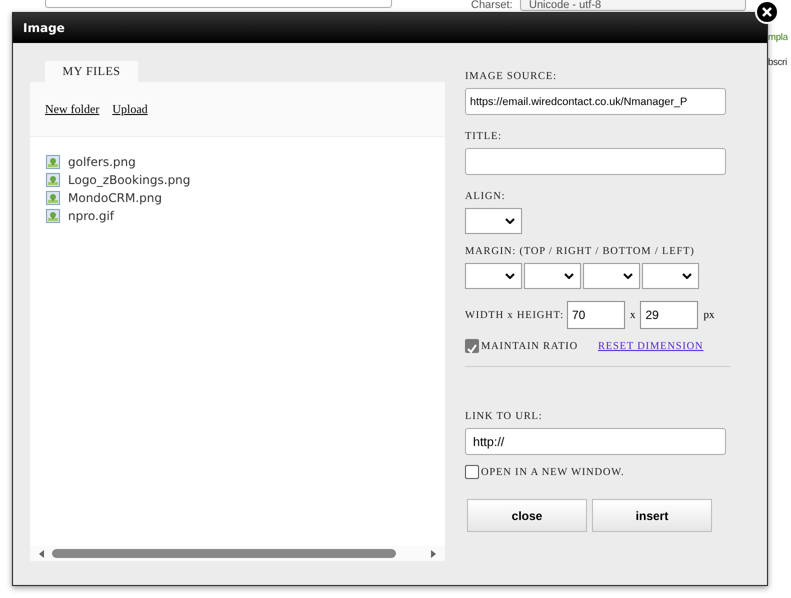  What do you see at coordinates (224, 553) in the screenshot?
I see `scroll-thumb` at bounding box center [224, 553].